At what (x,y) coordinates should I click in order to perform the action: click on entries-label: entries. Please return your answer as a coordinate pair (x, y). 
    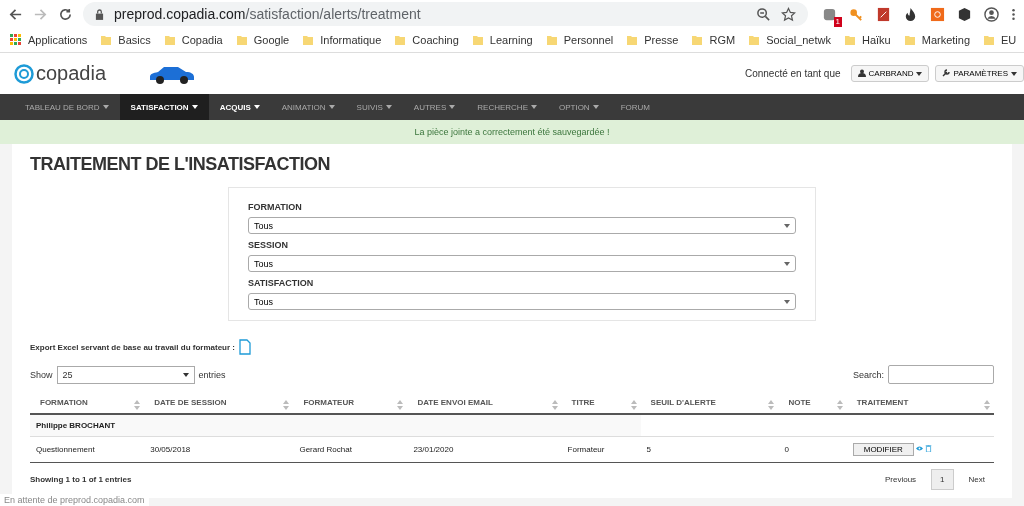
    Looking at the image, I should click on (212, 374).